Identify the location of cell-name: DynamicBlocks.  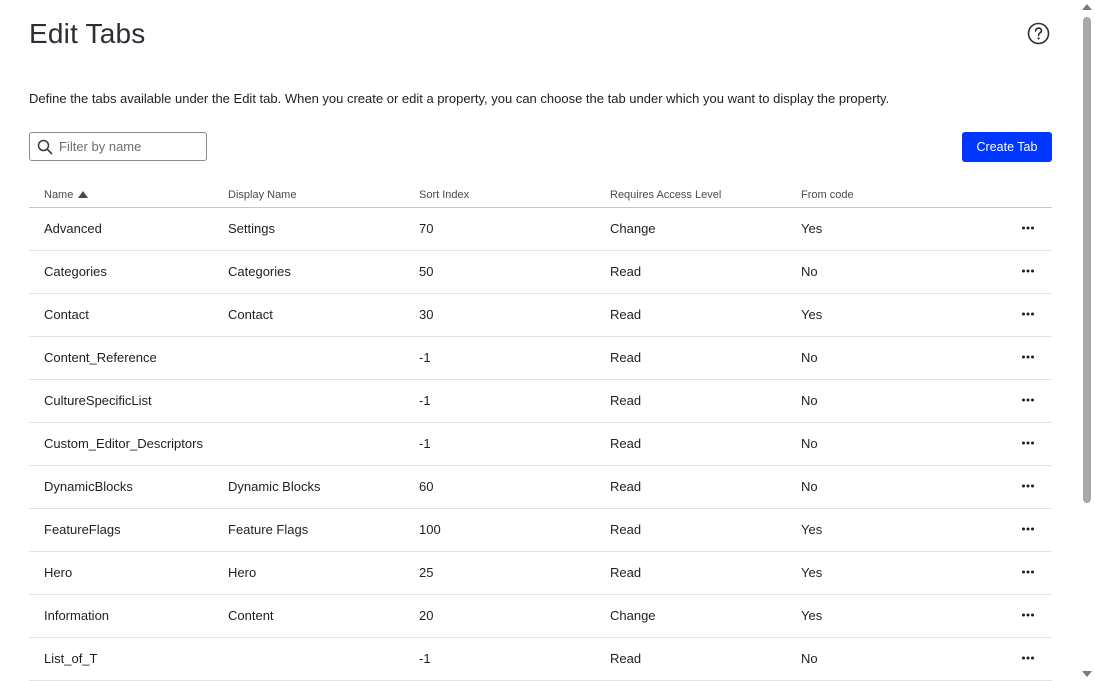
(88, 486).